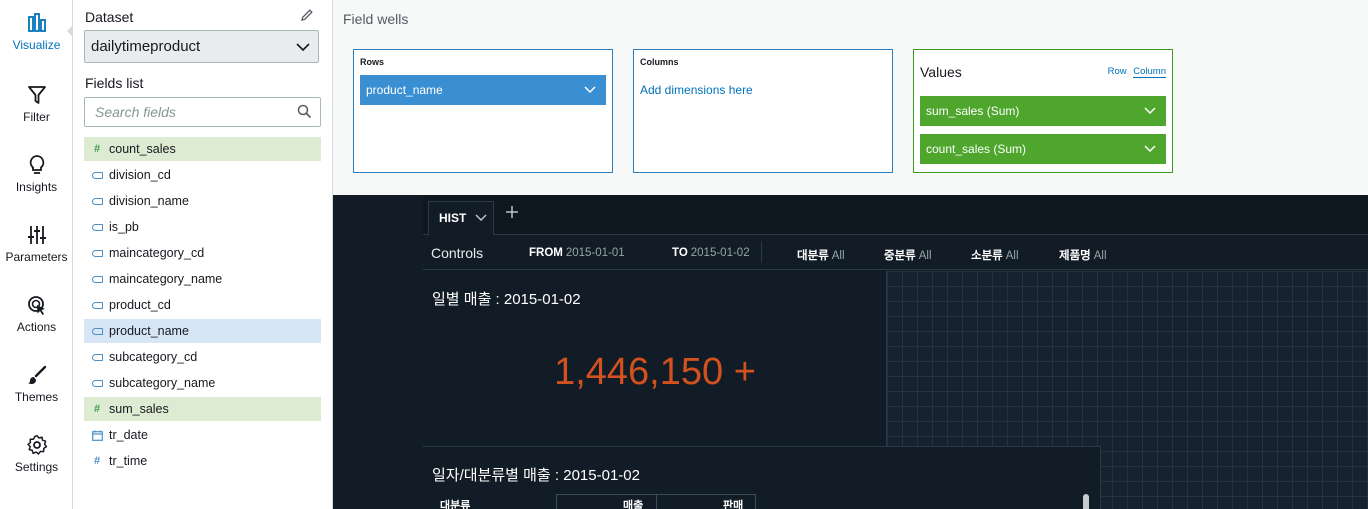 The image size is (1368, 509). What do you see at coordinates (146, 46) in the screenshot?
I see `dataset-value: dailytimeproduct` at bounding box center [146, 46].